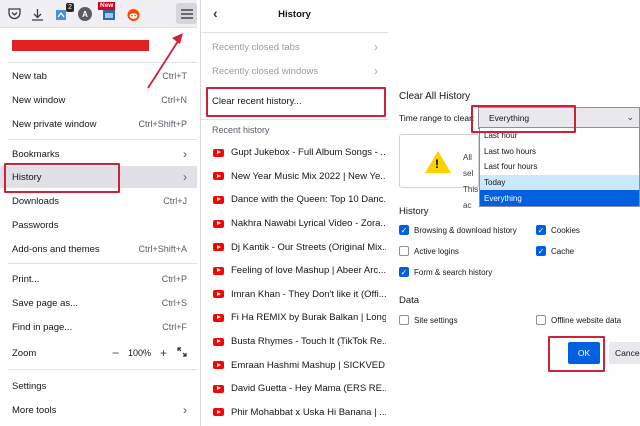 The image size is (640, 426). Describe the element at coordinates (565, 230) in the screenshot. I see `checkbox-label: Cookies` at that location.